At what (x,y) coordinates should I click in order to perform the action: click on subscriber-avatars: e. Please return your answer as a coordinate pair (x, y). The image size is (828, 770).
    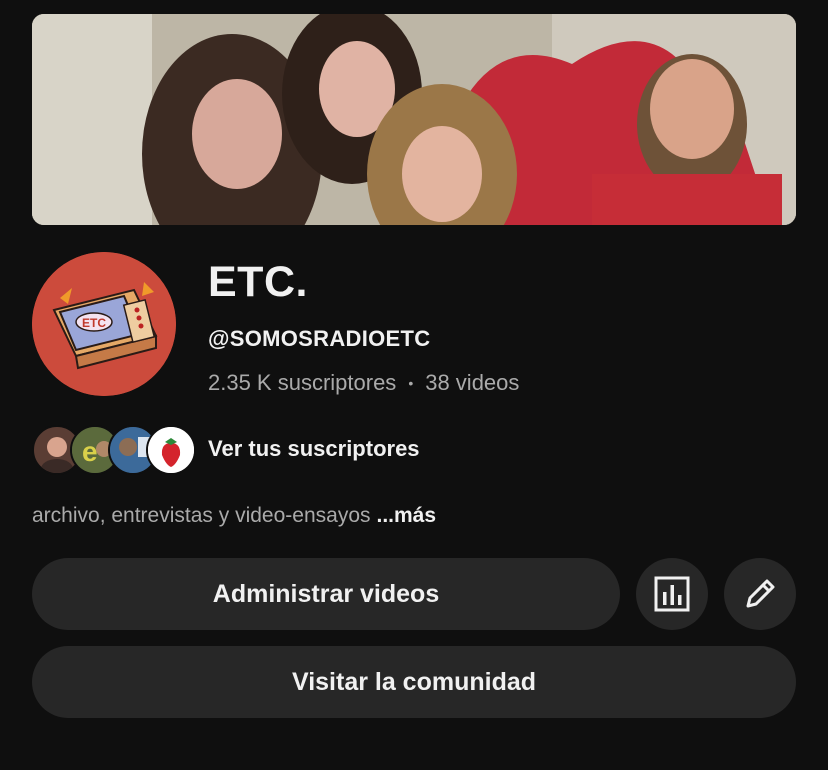
    Looking at the image, I should click on (114, 450).